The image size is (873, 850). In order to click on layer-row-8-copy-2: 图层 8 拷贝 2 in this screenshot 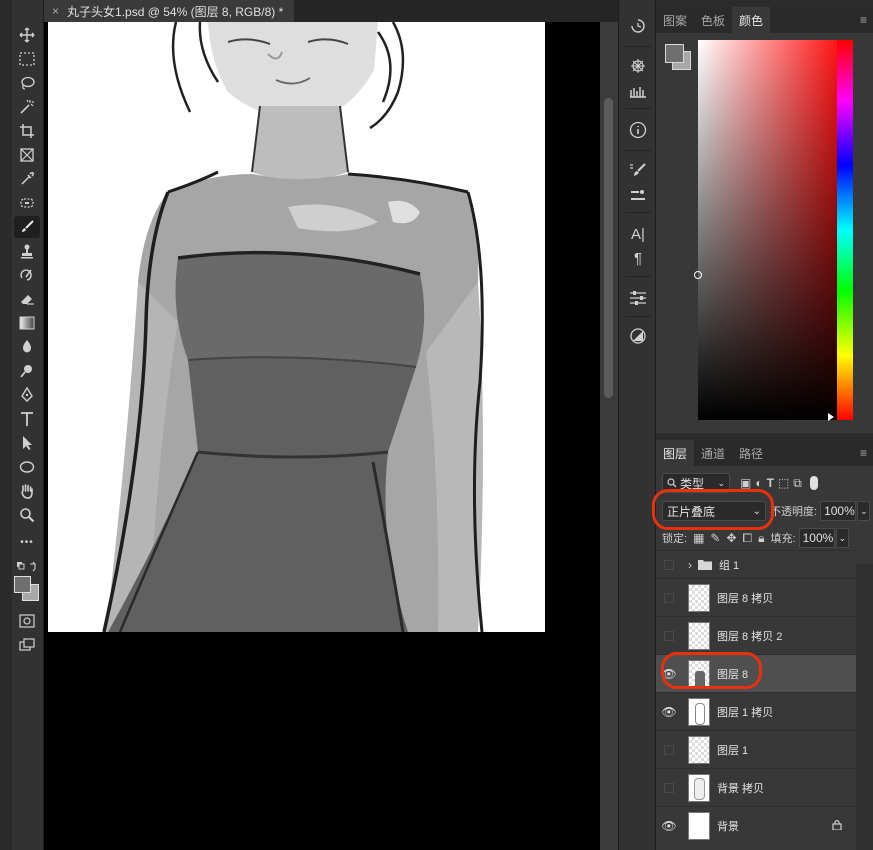, I will do `click(756, 635)`.